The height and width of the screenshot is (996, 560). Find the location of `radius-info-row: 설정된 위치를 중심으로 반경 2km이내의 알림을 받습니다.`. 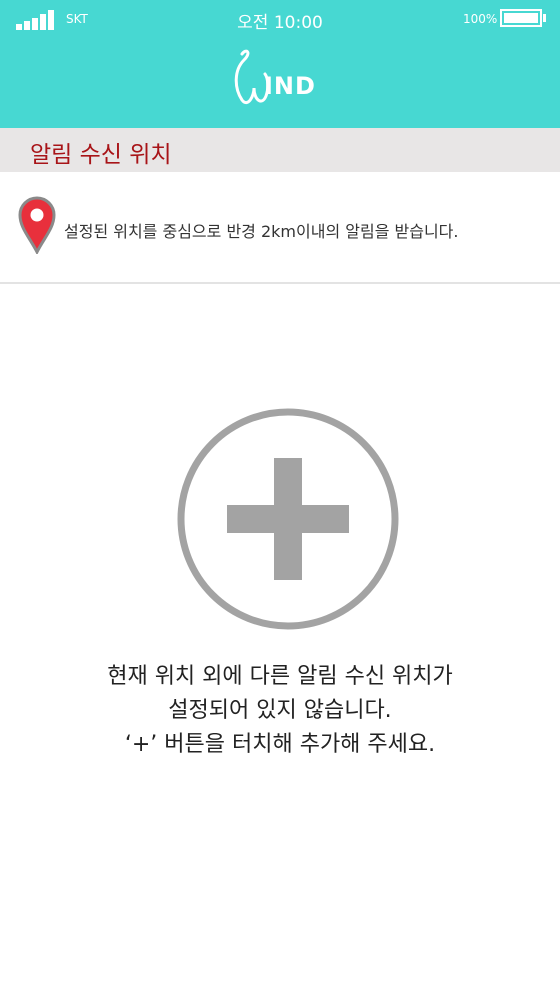

radius-info-row: 설정된 위치를 중심으로 반경 2km이내의 알림을 받습니다. is located at coordinates (280, 228).